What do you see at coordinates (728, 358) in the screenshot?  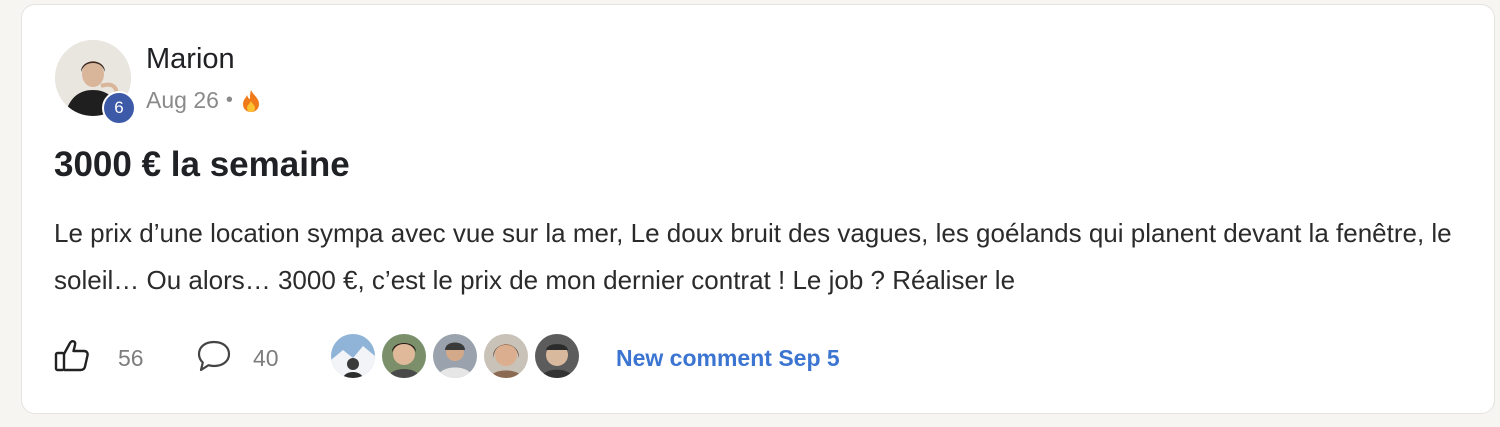 I see `new-comment-link: New comment Sep 5` at bounding box center [728, 358].